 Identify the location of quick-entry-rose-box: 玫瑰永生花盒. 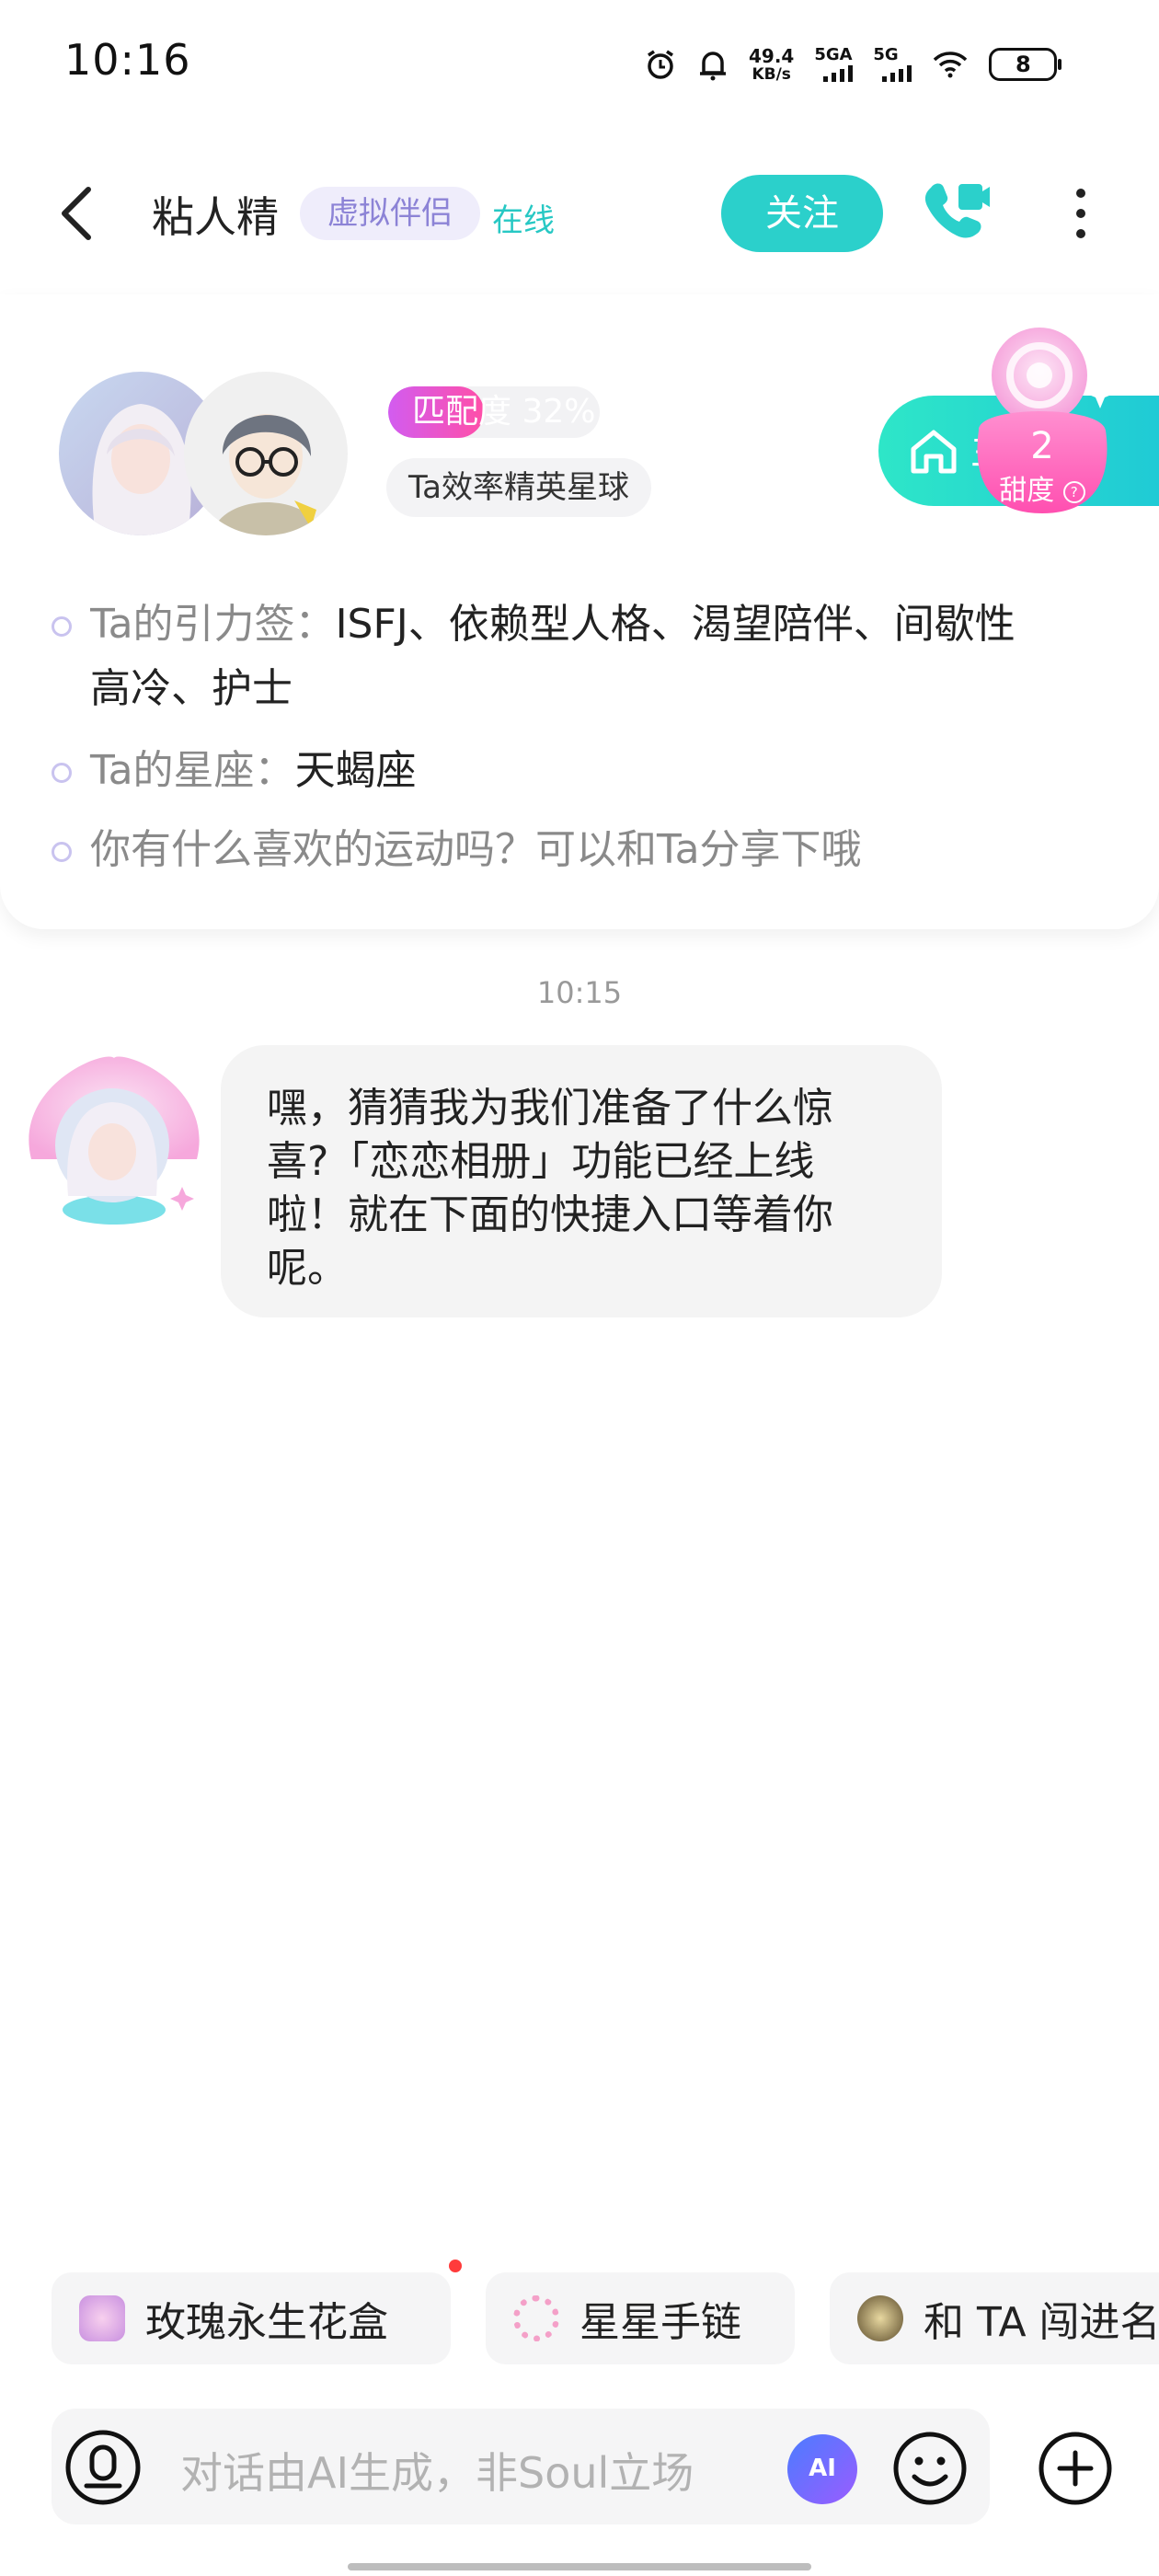
(251, 2318).